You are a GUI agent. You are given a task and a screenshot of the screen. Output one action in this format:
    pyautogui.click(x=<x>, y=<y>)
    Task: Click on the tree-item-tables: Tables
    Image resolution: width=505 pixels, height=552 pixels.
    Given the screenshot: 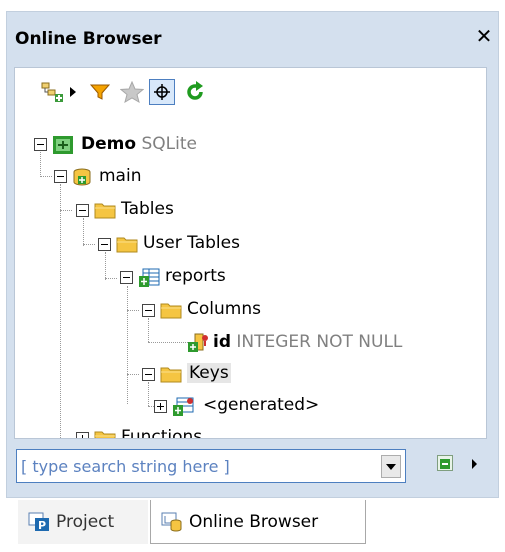 What is the action you would take?
    pyautogui.click(x=147, y=209)
    